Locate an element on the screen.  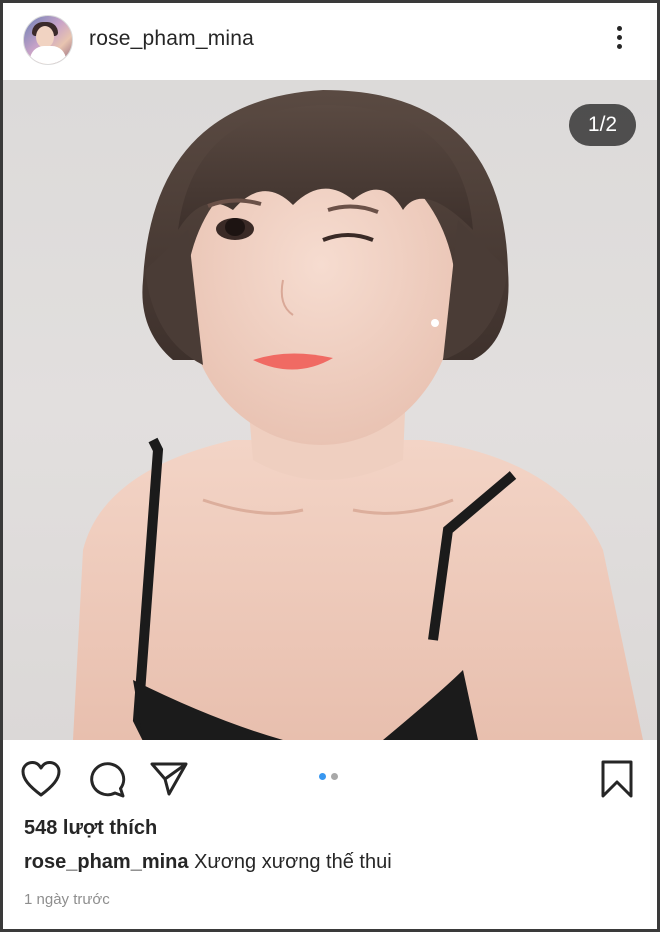
caption-text: Xương xương thế thui is located at coordinates (293, 862).